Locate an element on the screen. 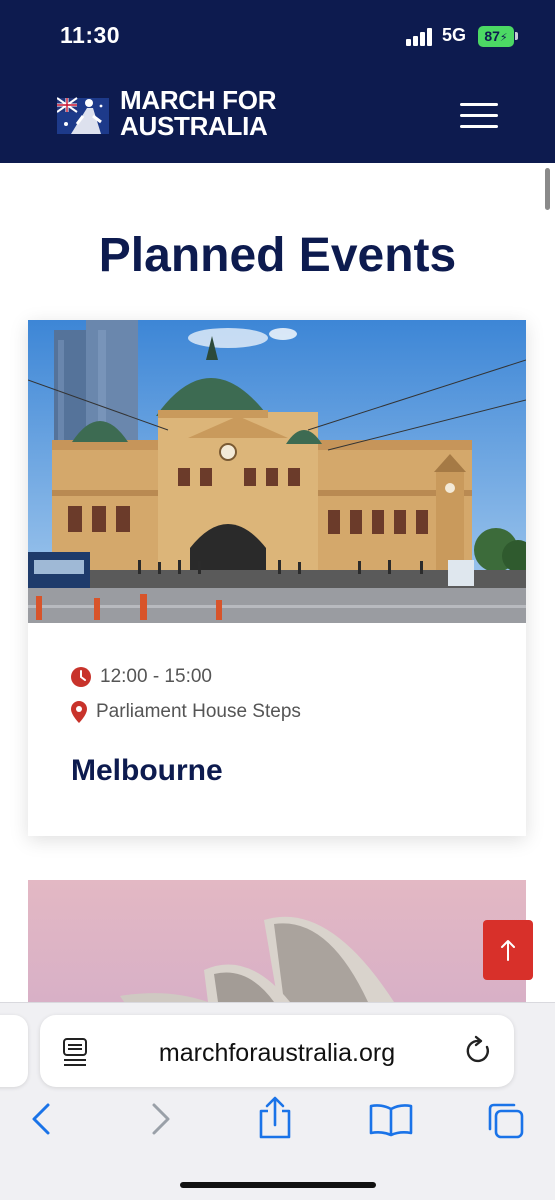  event-city: Melbourne is located at coordinates (147, 771).